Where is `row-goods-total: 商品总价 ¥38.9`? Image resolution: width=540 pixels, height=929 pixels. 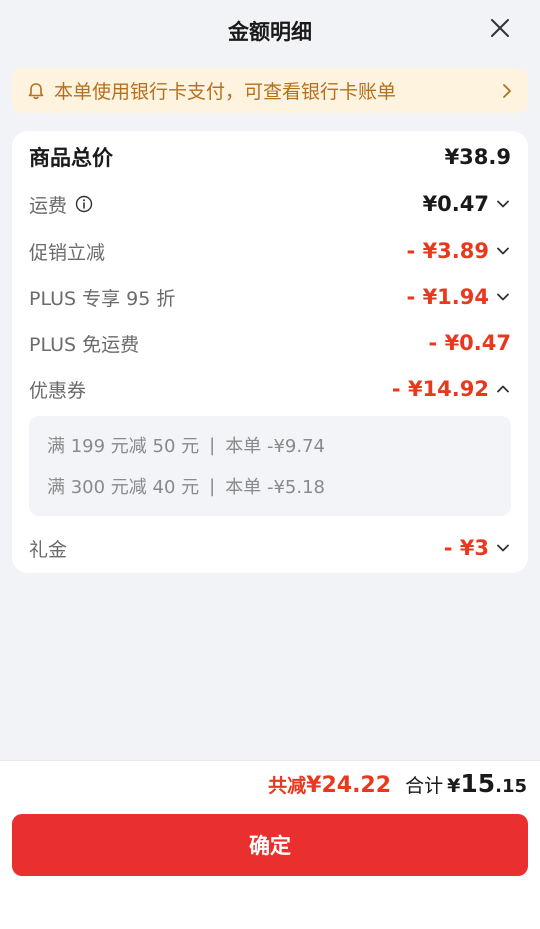
row-goods-total: 商品总价 ¥38.9 is located at coordinates (270, 157).